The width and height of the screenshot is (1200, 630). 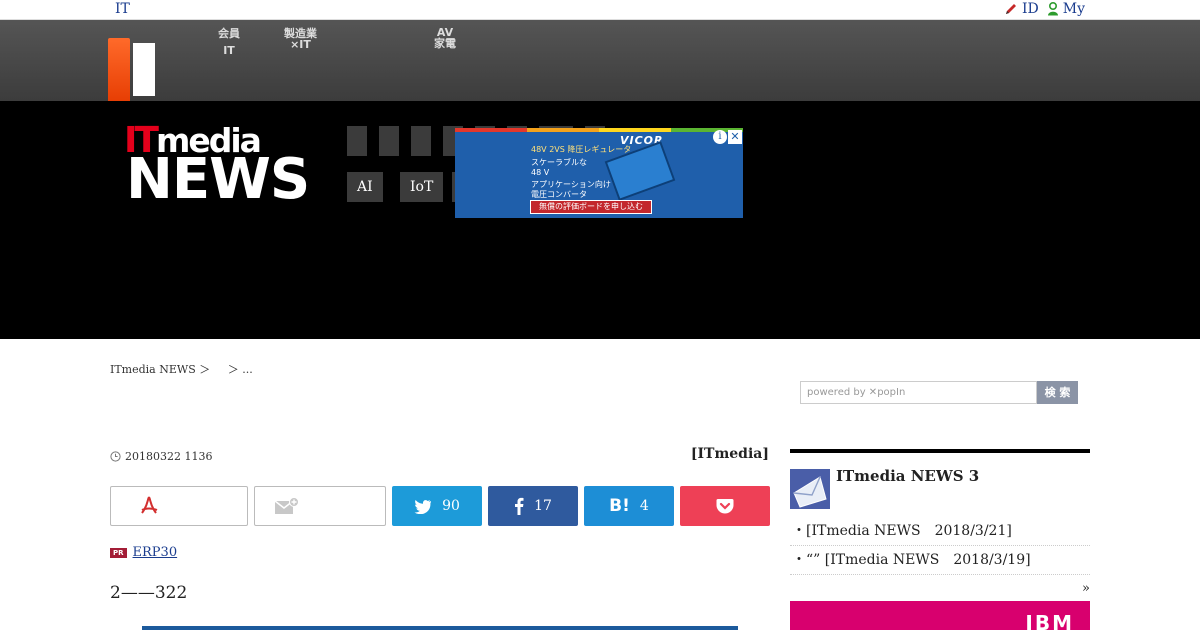 I want to click on article-date-text: 20180322 1136, so click(x=169, y=456).